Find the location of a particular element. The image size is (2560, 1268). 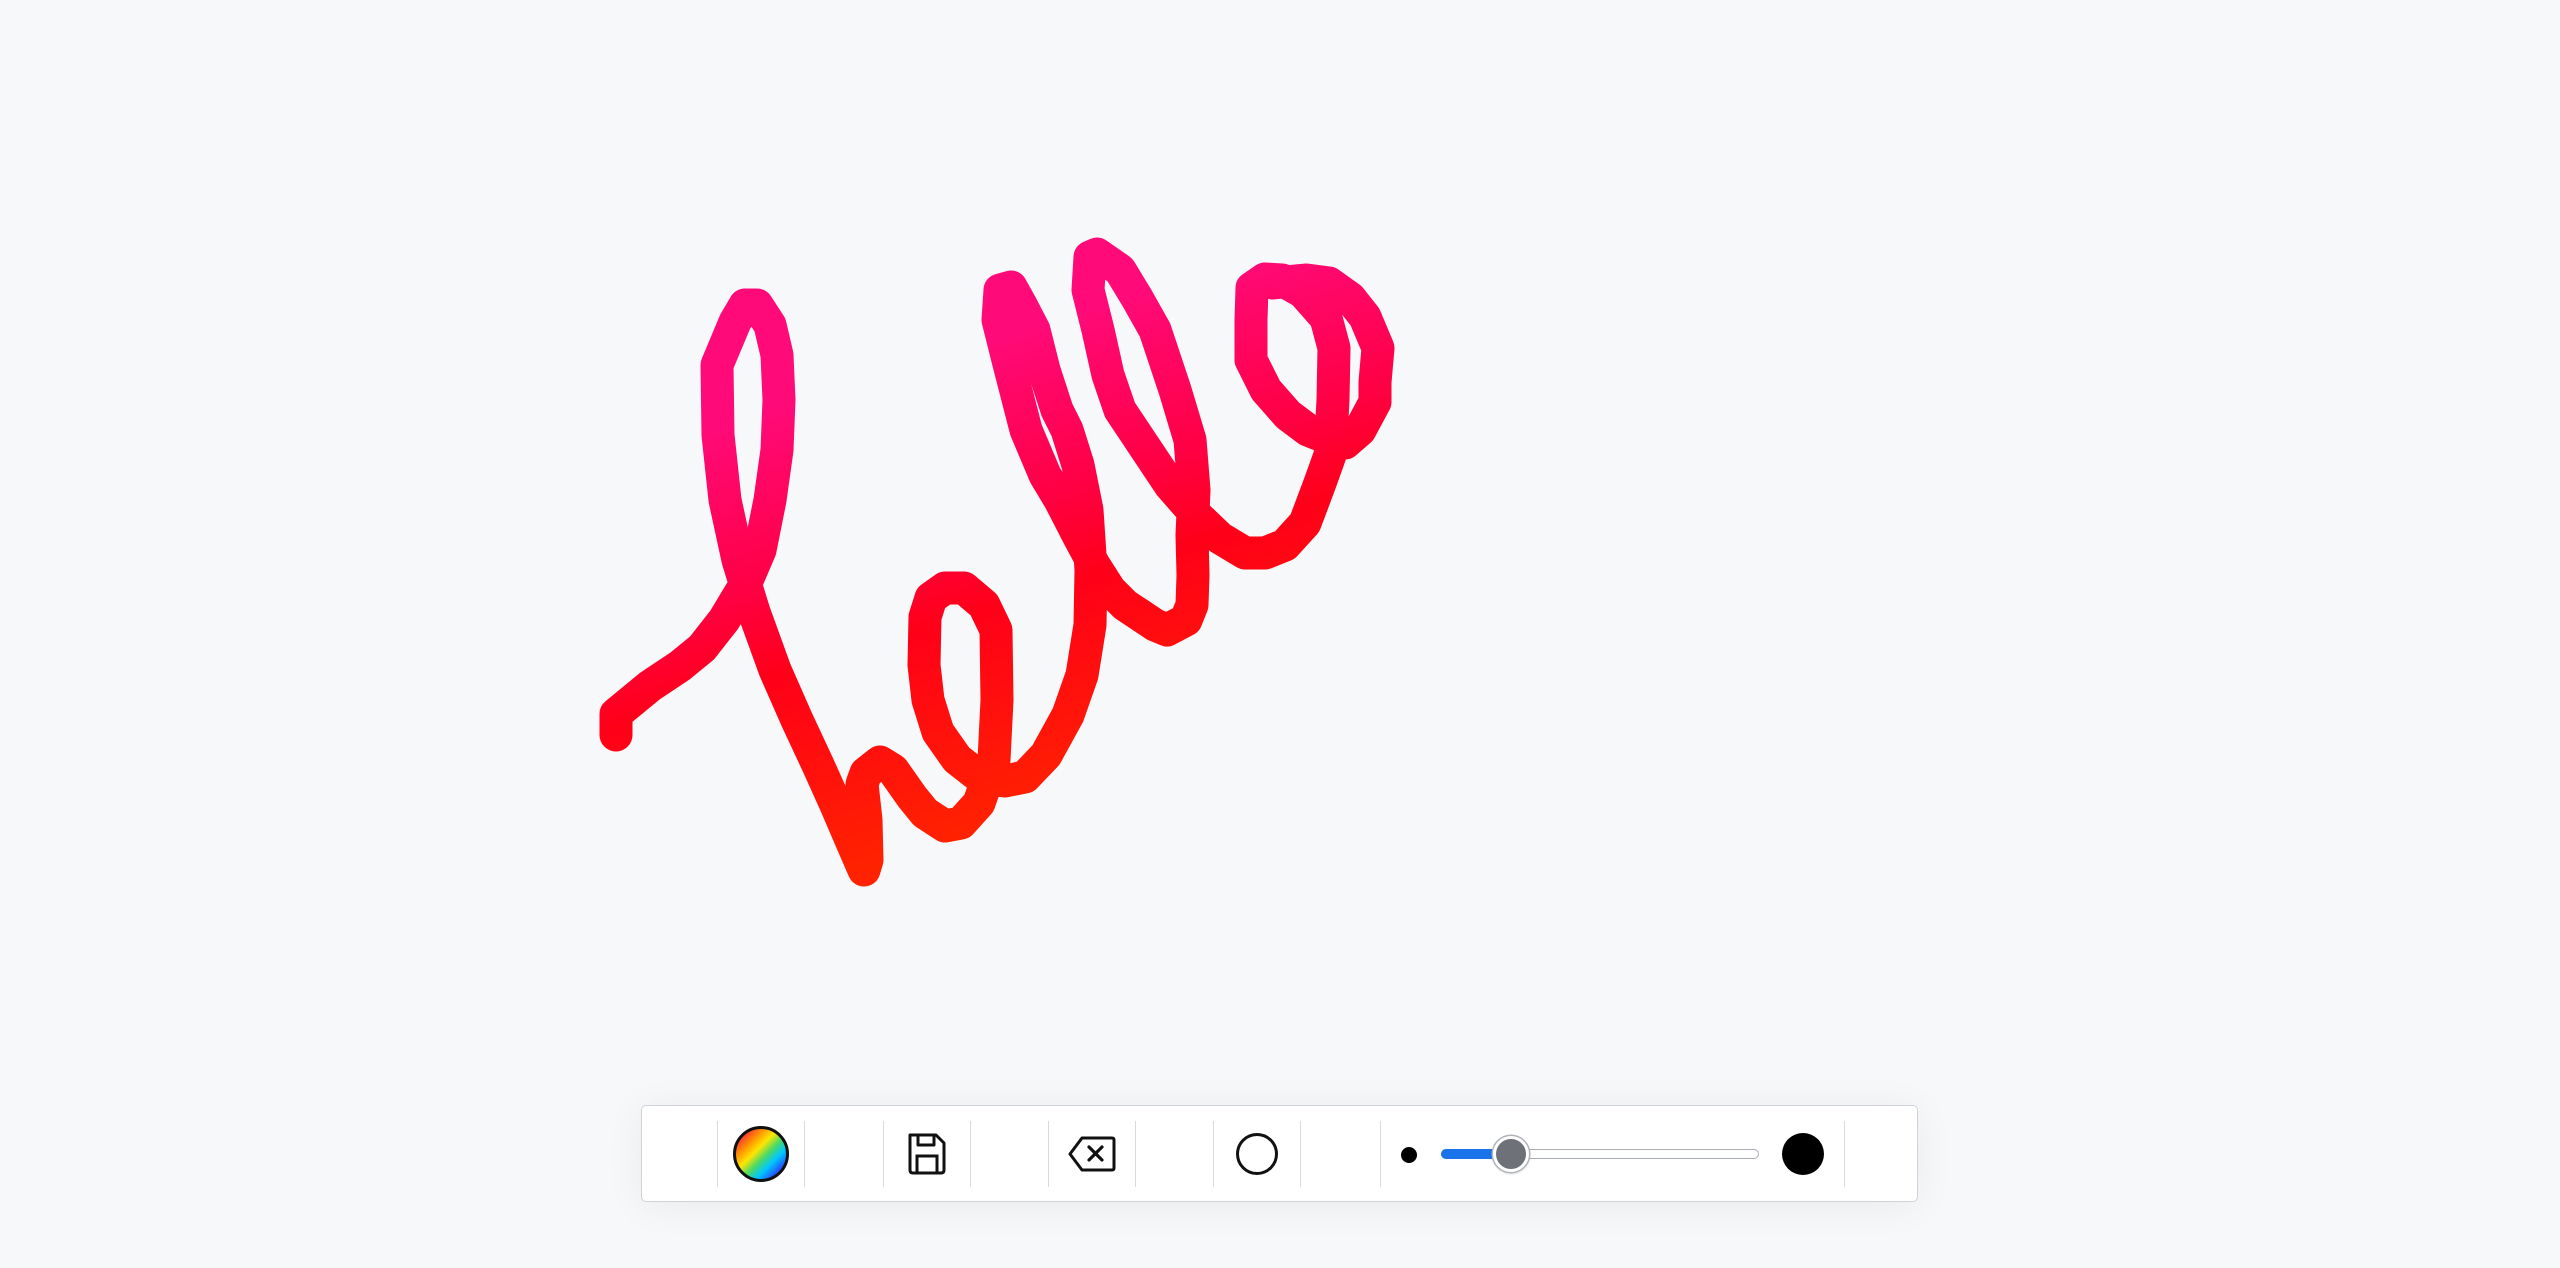

backspace-x-icon is located at coordinates (1092, 1154).